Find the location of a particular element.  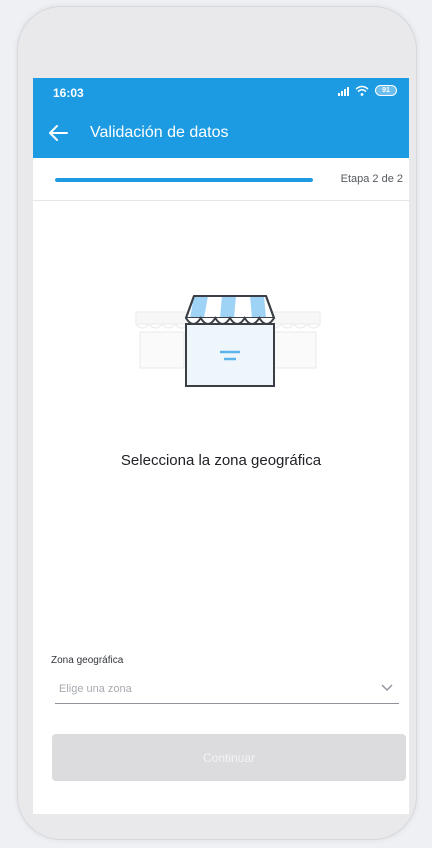

progress-track is located at coordinates (184, 180).